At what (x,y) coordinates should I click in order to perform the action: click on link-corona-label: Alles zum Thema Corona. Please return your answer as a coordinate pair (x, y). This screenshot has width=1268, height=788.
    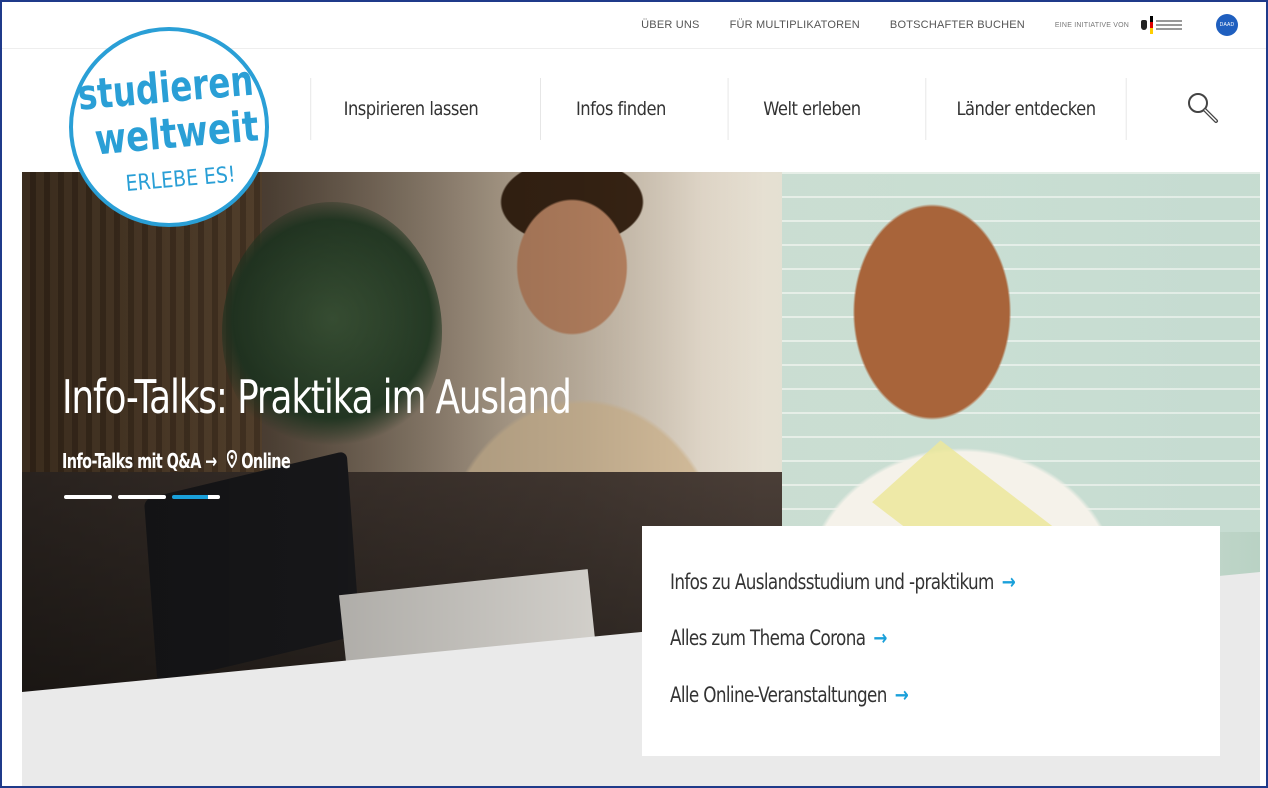
    Looking at the image, I should click on (768, 638).